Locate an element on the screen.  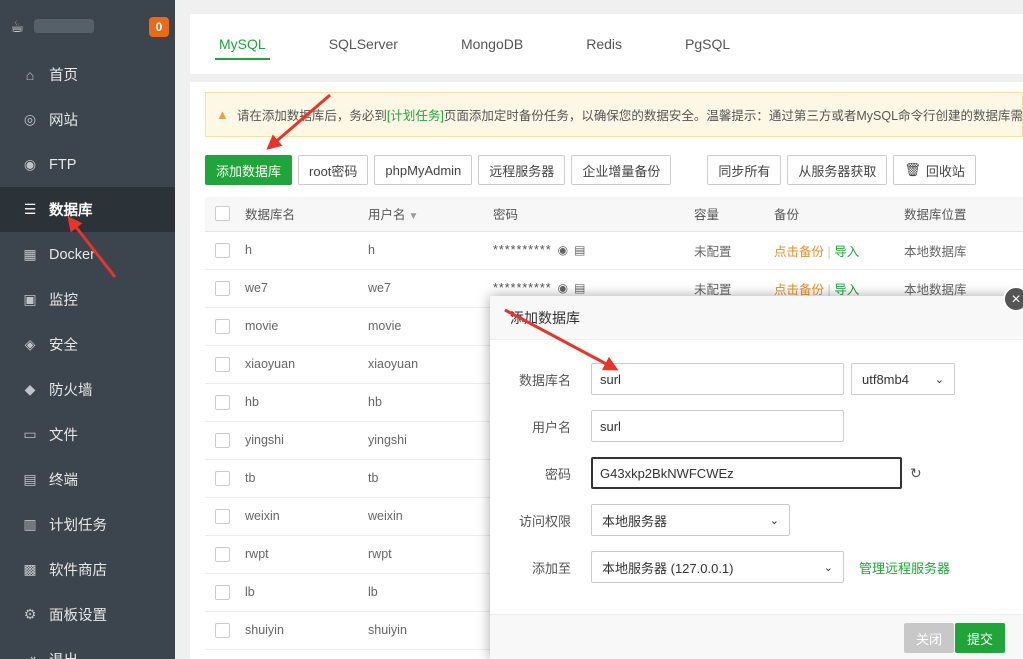
sidebar-item-2: ◉ FTP is located at coordinates (87, 164).